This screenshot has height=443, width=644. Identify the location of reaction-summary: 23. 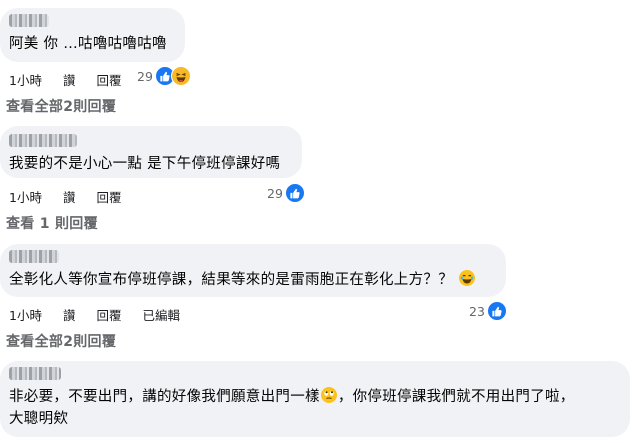
(488, 311).